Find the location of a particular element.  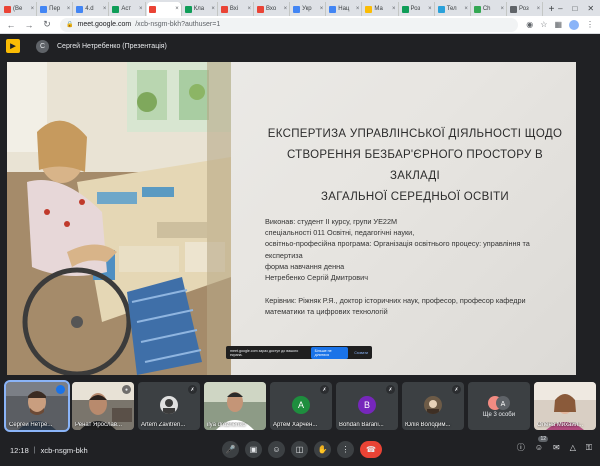

people-button: ☺ 12 is located at coordinates (542, 444).